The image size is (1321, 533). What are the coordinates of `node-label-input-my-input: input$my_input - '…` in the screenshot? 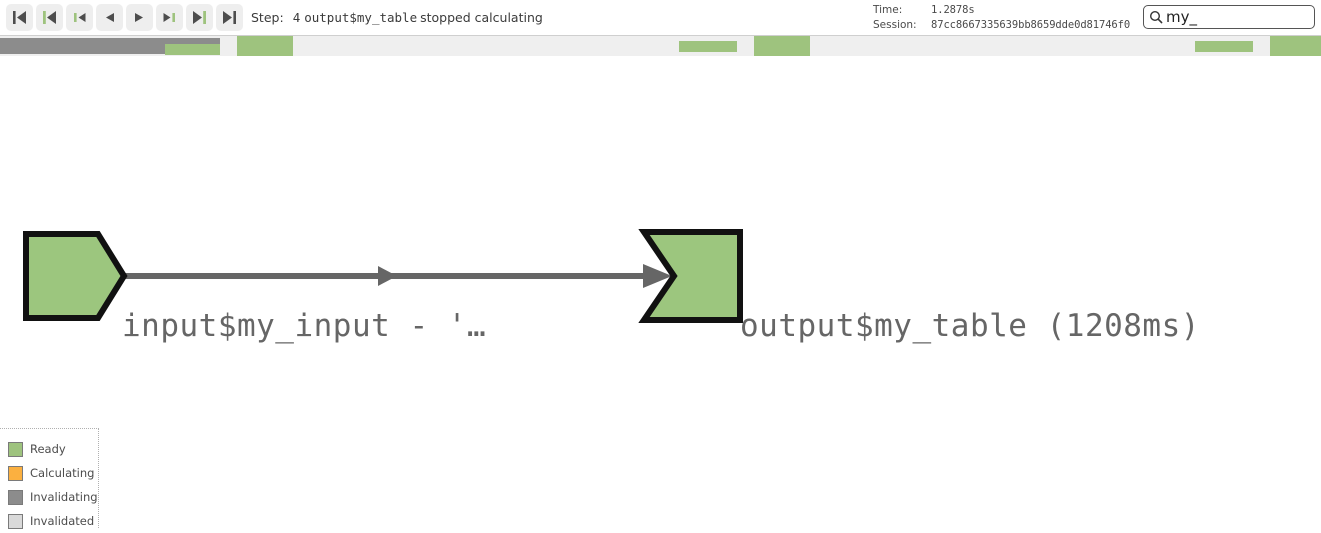 It's located at (304, 326).